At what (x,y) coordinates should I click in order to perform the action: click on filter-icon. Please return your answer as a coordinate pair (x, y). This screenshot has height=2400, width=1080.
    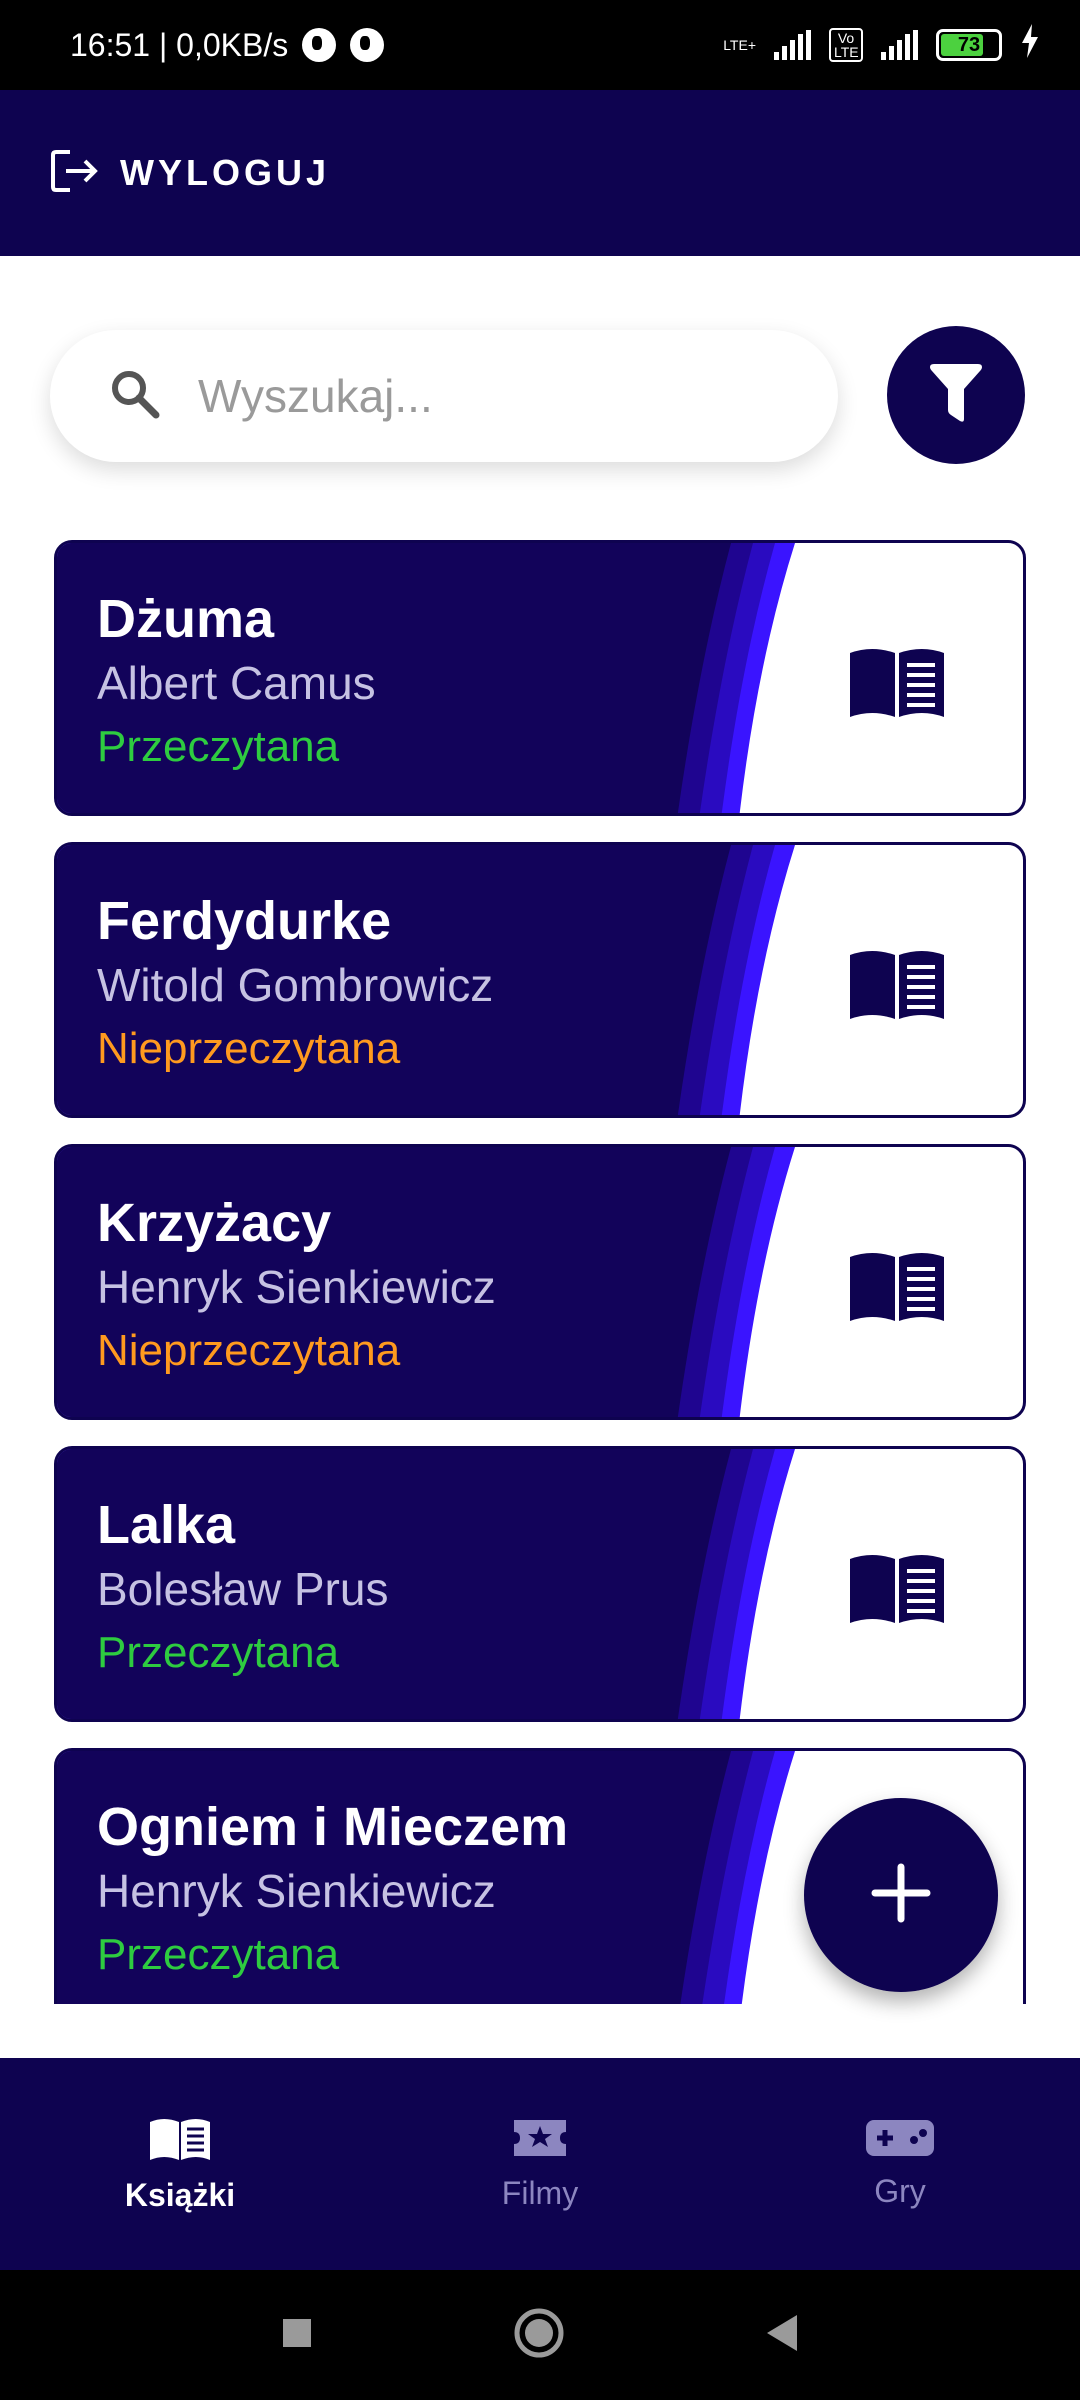
    Looking at the image, I should click on (956, 395).